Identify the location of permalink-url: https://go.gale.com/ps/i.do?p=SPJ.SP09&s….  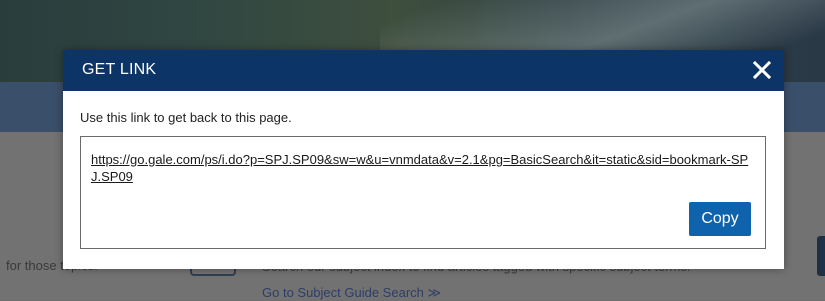
(422, 168).